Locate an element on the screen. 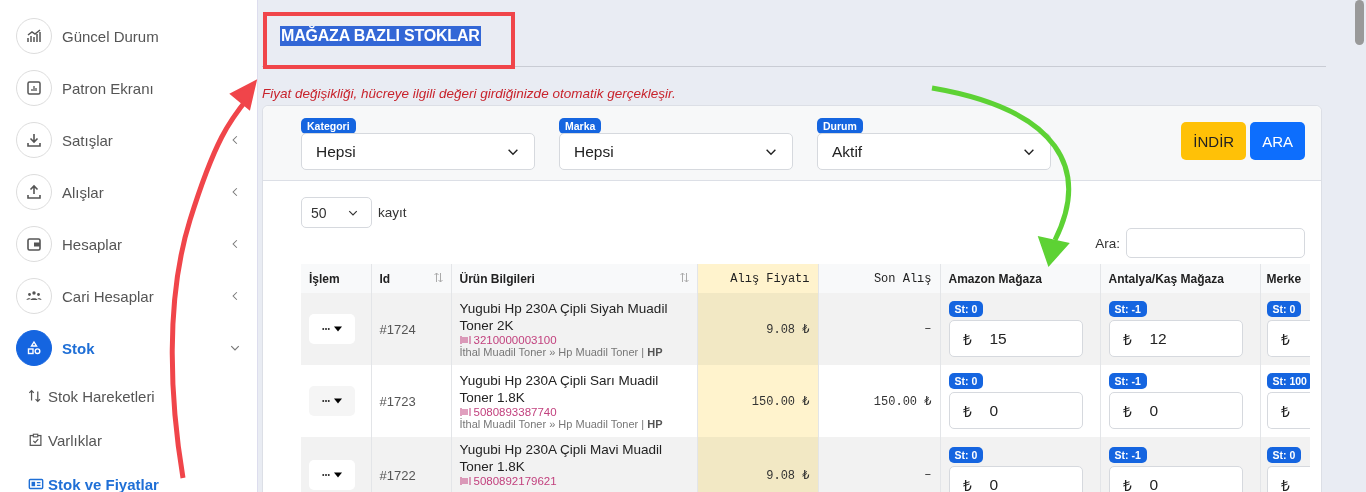  price-input: ₺ 15 is located at coordinates (1015, 338).